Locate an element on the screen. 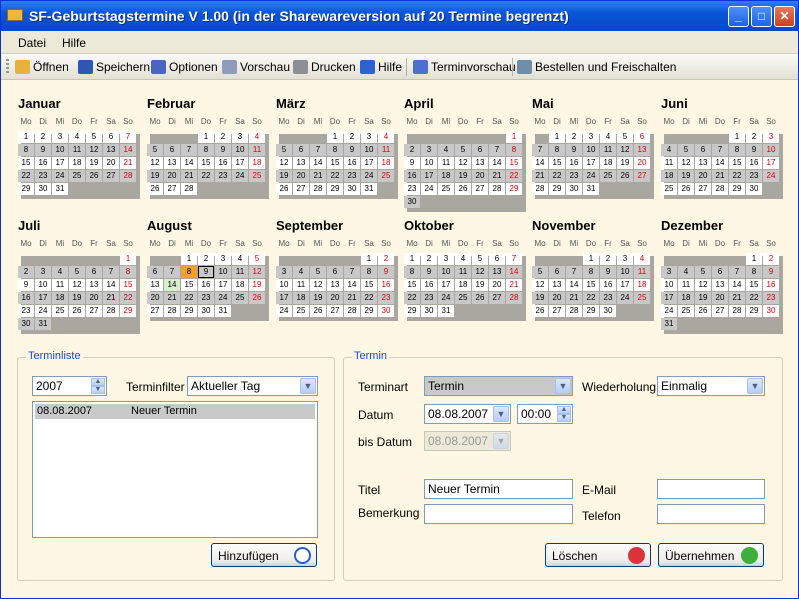  calendar-day: 19 is located at coordinates (480, 285).